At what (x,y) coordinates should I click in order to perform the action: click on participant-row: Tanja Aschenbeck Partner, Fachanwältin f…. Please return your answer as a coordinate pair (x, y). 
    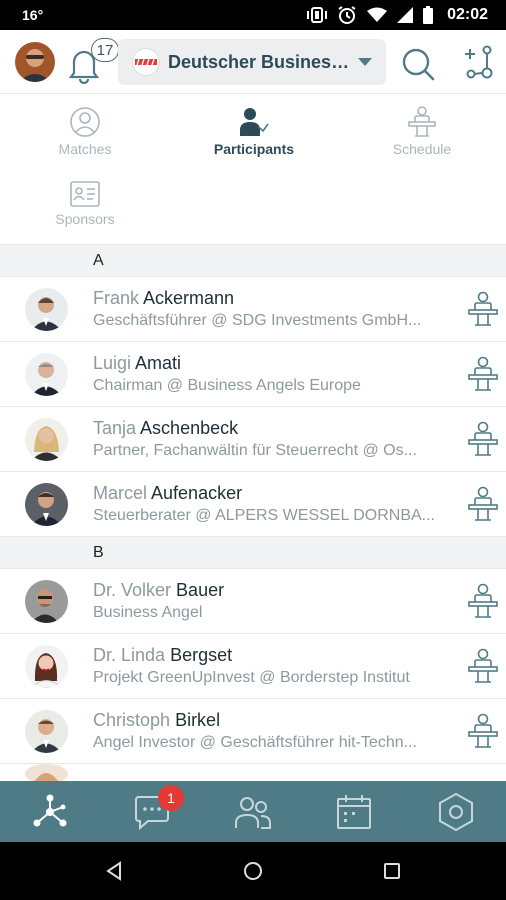
    Looking at the image, I should click on (253, 439).